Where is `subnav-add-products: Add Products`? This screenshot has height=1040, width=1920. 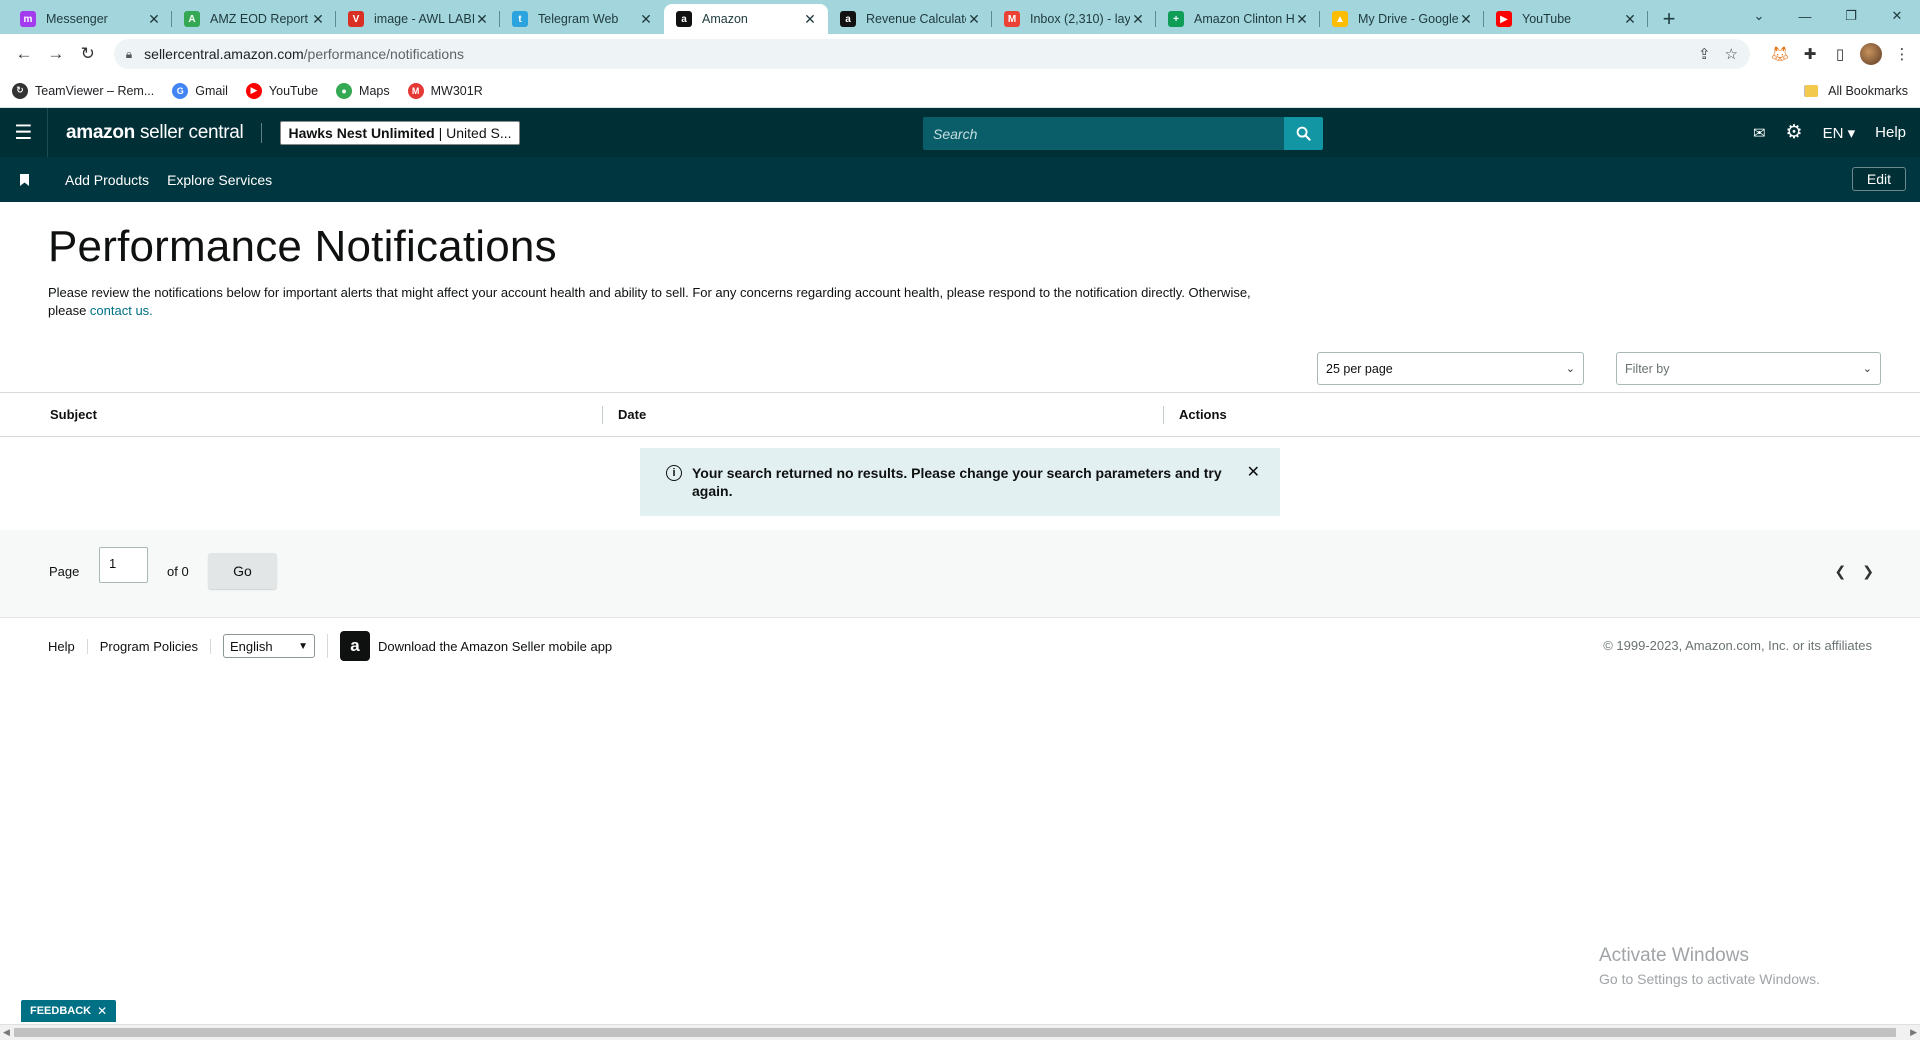 subnav-add-products: Add Products is located at coordinates (107, 180).